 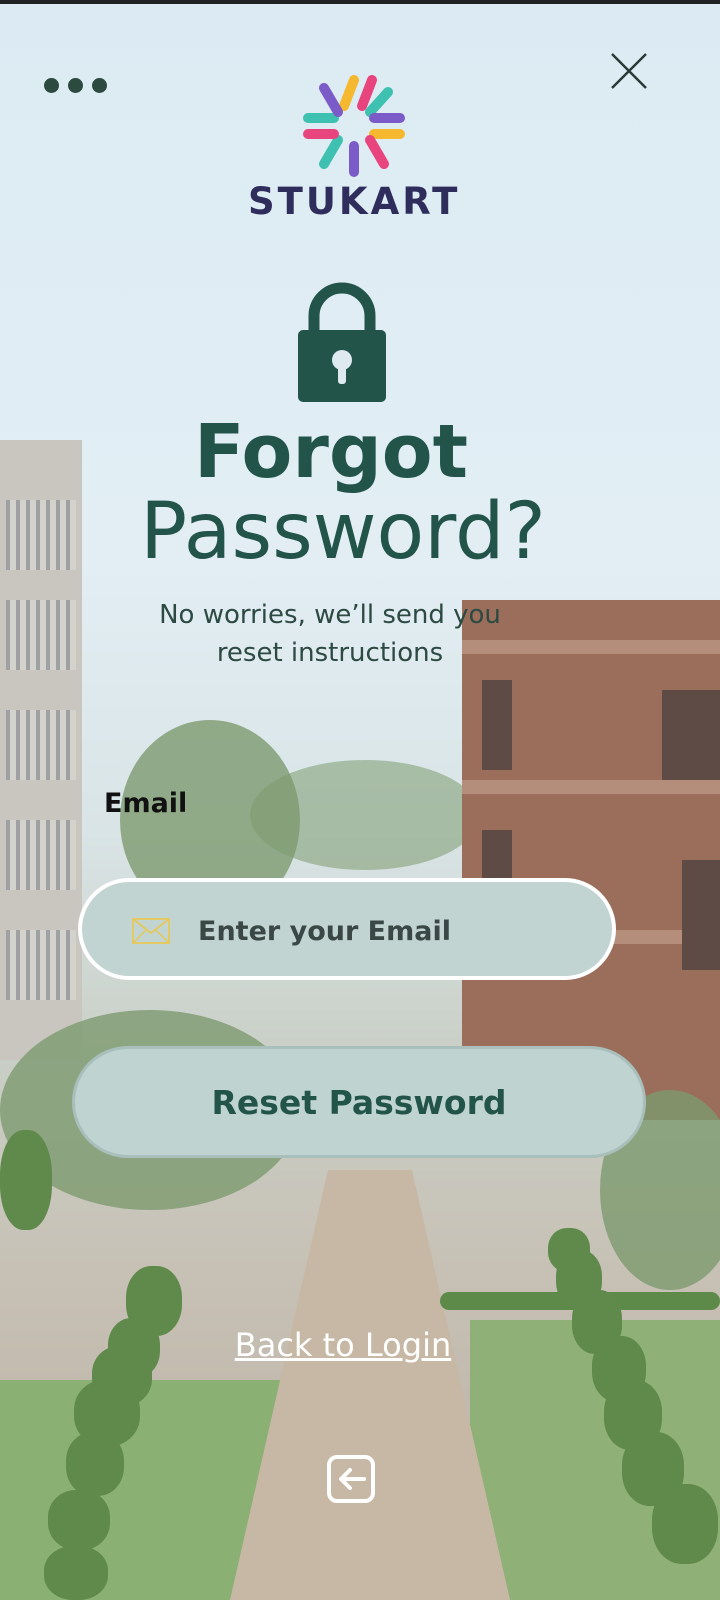 What do you see at coordinates (146, 803) in the screenshot?
I see `email-label: Email` at bounding box center [146, 803].